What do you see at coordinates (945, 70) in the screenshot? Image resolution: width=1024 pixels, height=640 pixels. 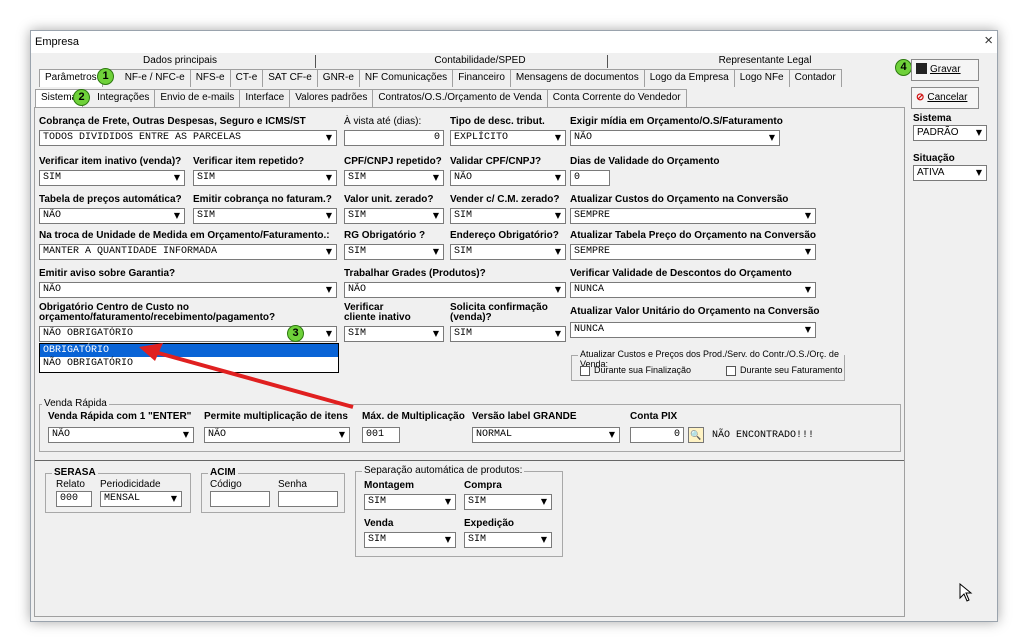 I see `gravar-button: Gravar` at bounding box center [945, 70].